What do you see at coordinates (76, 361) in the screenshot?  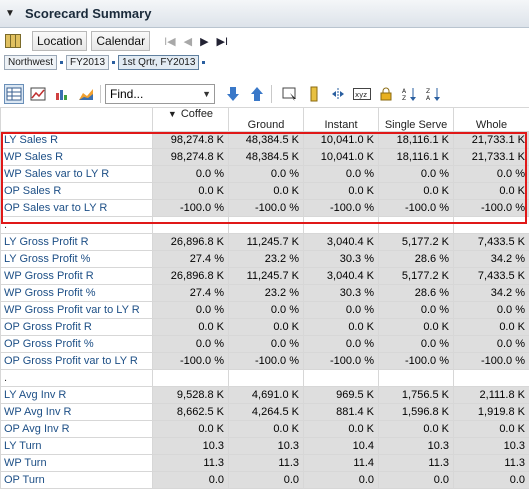 I see `row-label: OP Gross Profit var to LY R` at bounding box center [76, 361].